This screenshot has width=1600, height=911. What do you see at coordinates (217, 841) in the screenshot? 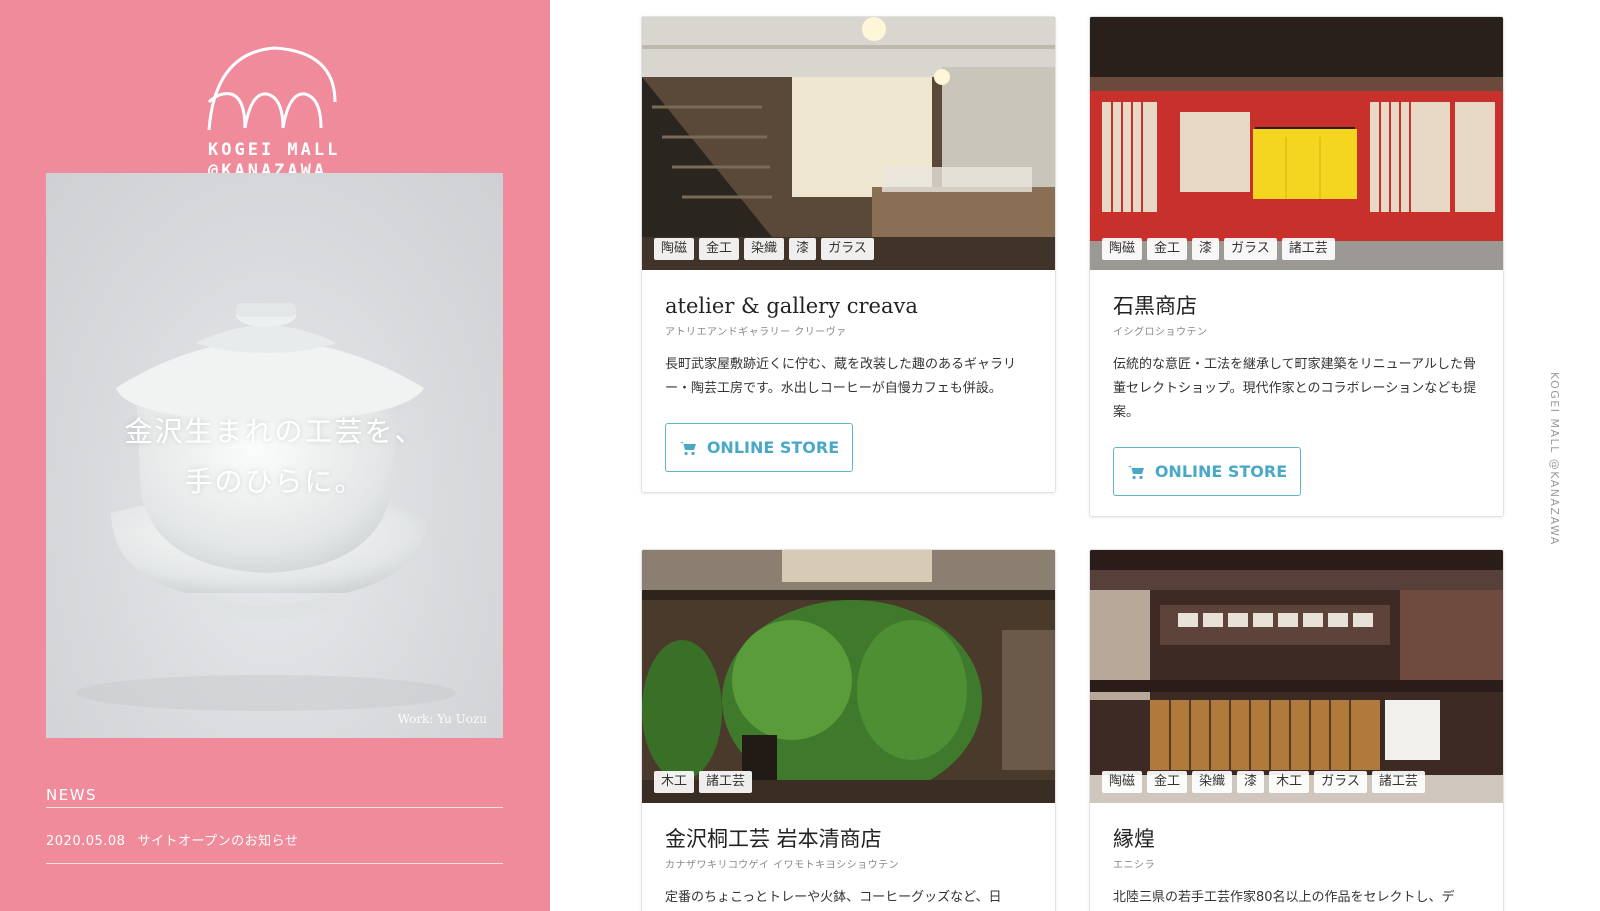
I see `news-title-link: サイトオープンのお知らせ` at bounding box center [217, 841].